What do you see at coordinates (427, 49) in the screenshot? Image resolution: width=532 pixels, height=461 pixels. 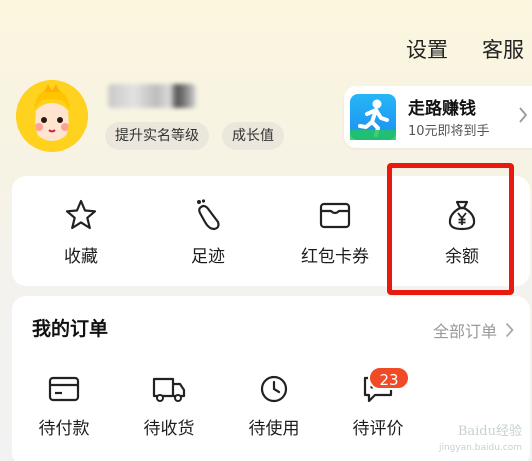 I see `settings-link: 设置` at bounding box center [427, 49].